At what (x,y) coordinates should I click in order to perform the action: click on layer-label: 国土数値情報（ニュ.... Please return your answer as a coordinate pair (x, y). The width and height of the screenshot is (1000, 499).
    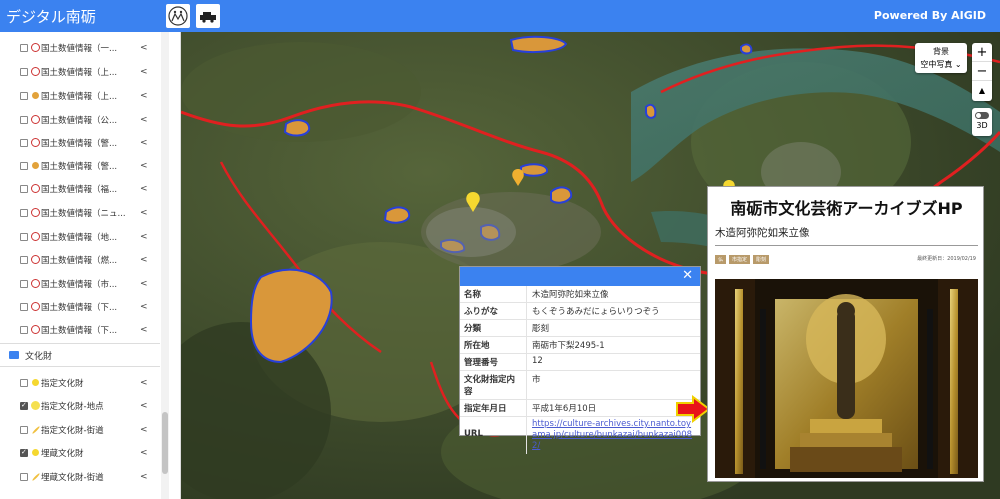
    Looking at the image, I should click on (83, 213).